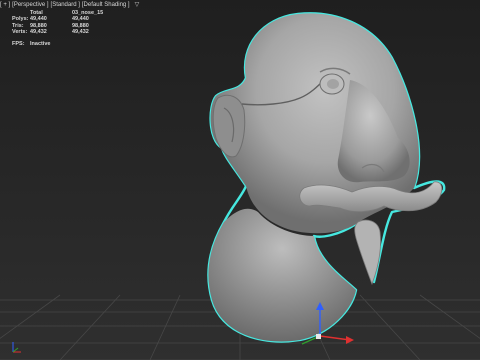 The height and width of the screenshot is (360, 480). Describe the element at coordinates (67, 44) in the screenshot. I see `stats-fps-row: FPS: Inactive` at that location.